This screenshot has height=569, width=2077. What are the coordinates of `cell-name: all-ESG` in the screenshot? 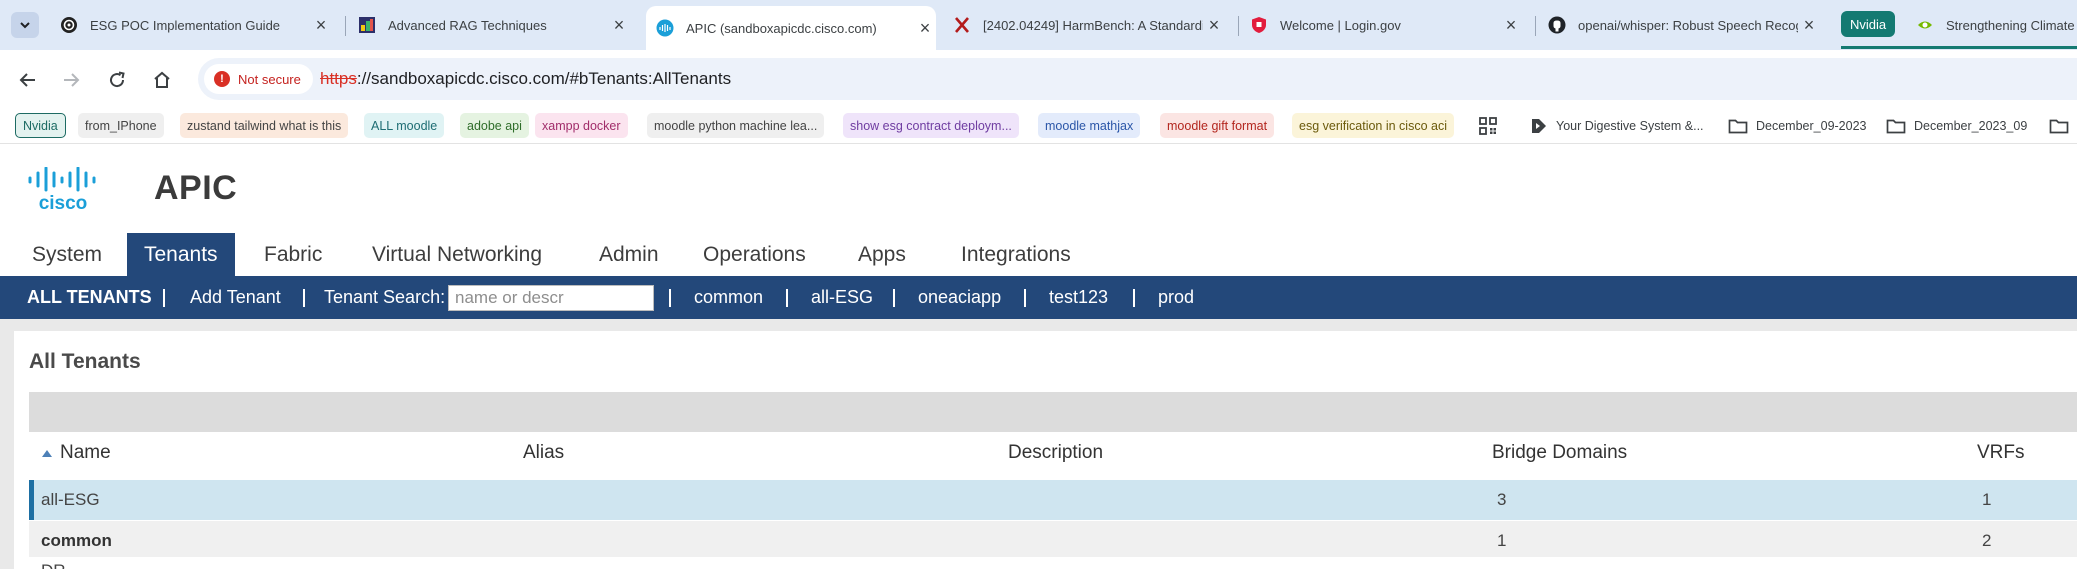 It's located at (70, 499).